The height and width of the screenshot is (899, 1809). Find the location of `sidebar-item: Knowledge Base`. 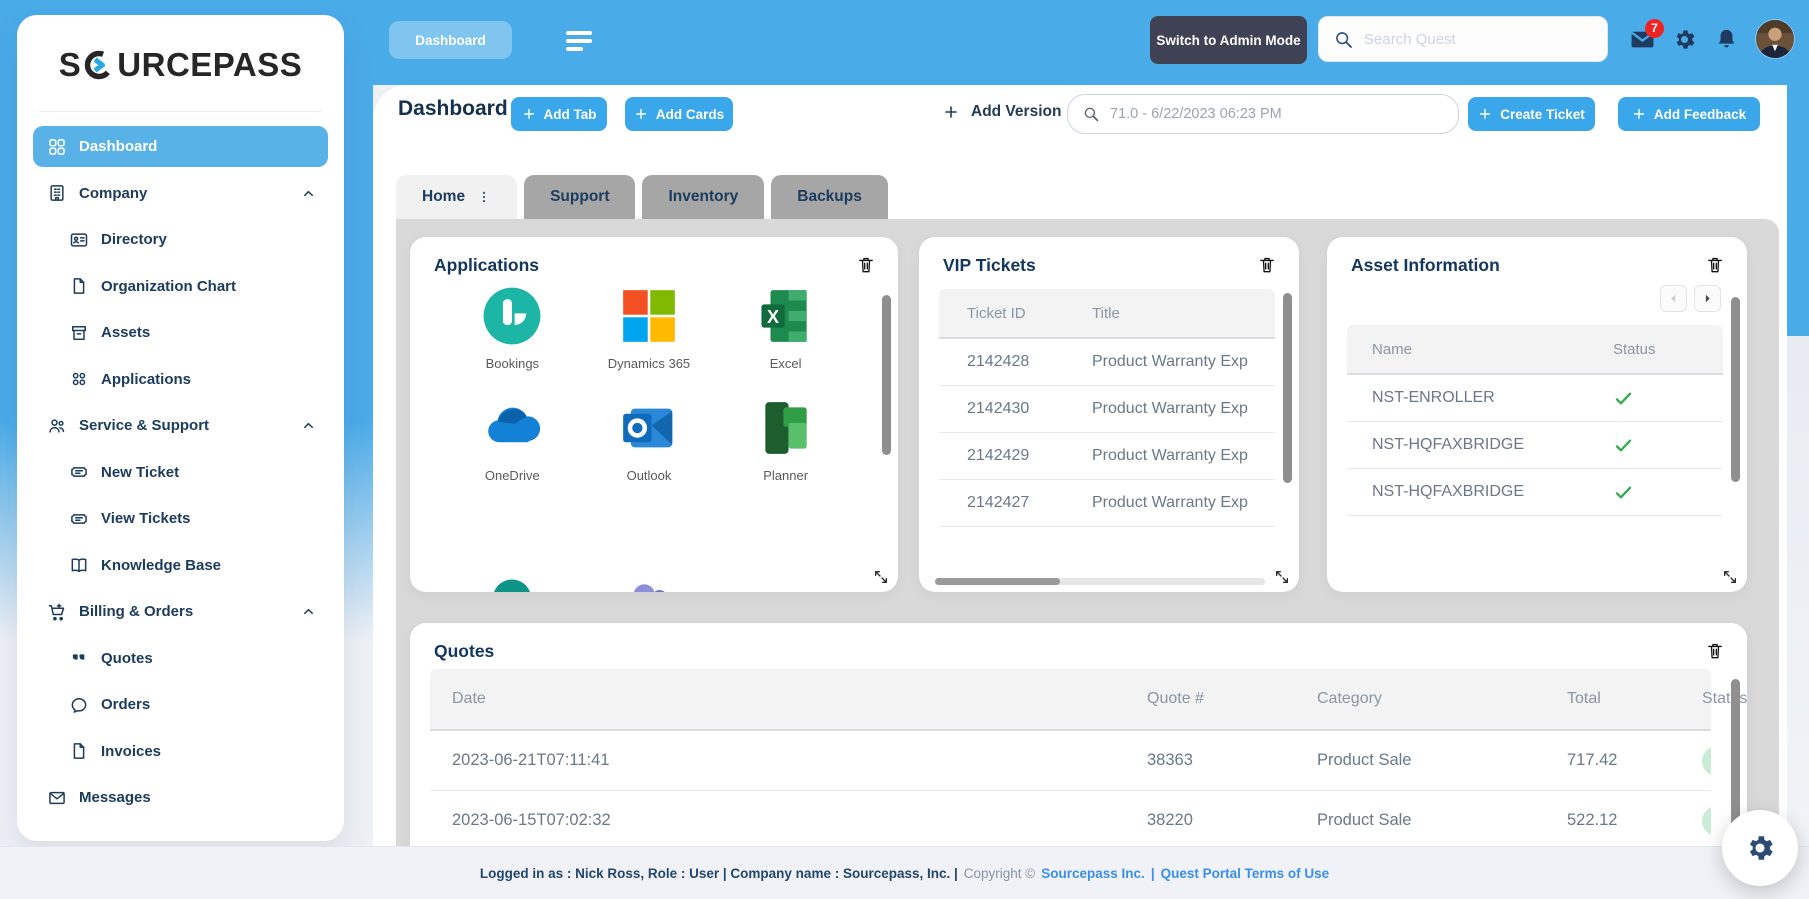

sidebar-item: Knowledge Base is located at coordinates (180, 565).